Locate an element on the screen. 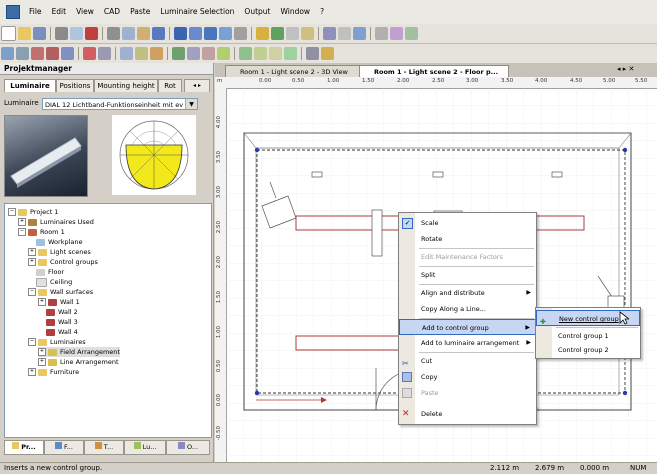 This screenshot has height=474, width=657. tree-item-wall-3: Wall 3 is located at coordinates (62, 322).